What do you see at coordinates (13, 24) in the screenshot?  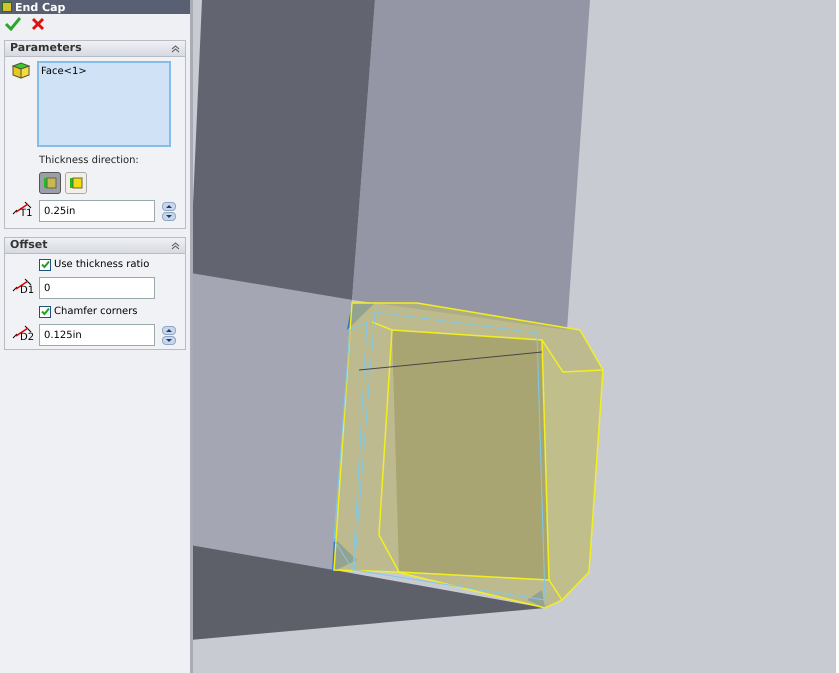 I see `check-icon` at bounding box center [13, 24].